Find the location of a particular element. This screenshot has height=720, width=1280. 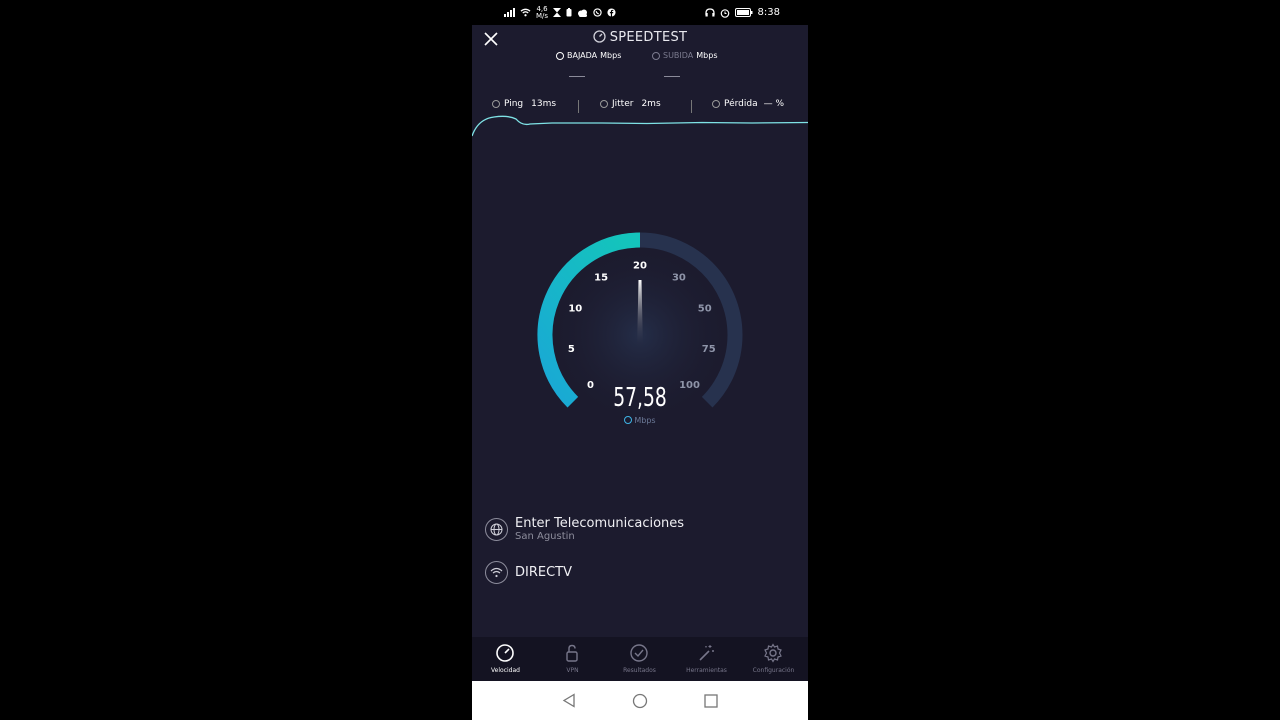

wifi-status-icon is located at coordinates (525, 12).